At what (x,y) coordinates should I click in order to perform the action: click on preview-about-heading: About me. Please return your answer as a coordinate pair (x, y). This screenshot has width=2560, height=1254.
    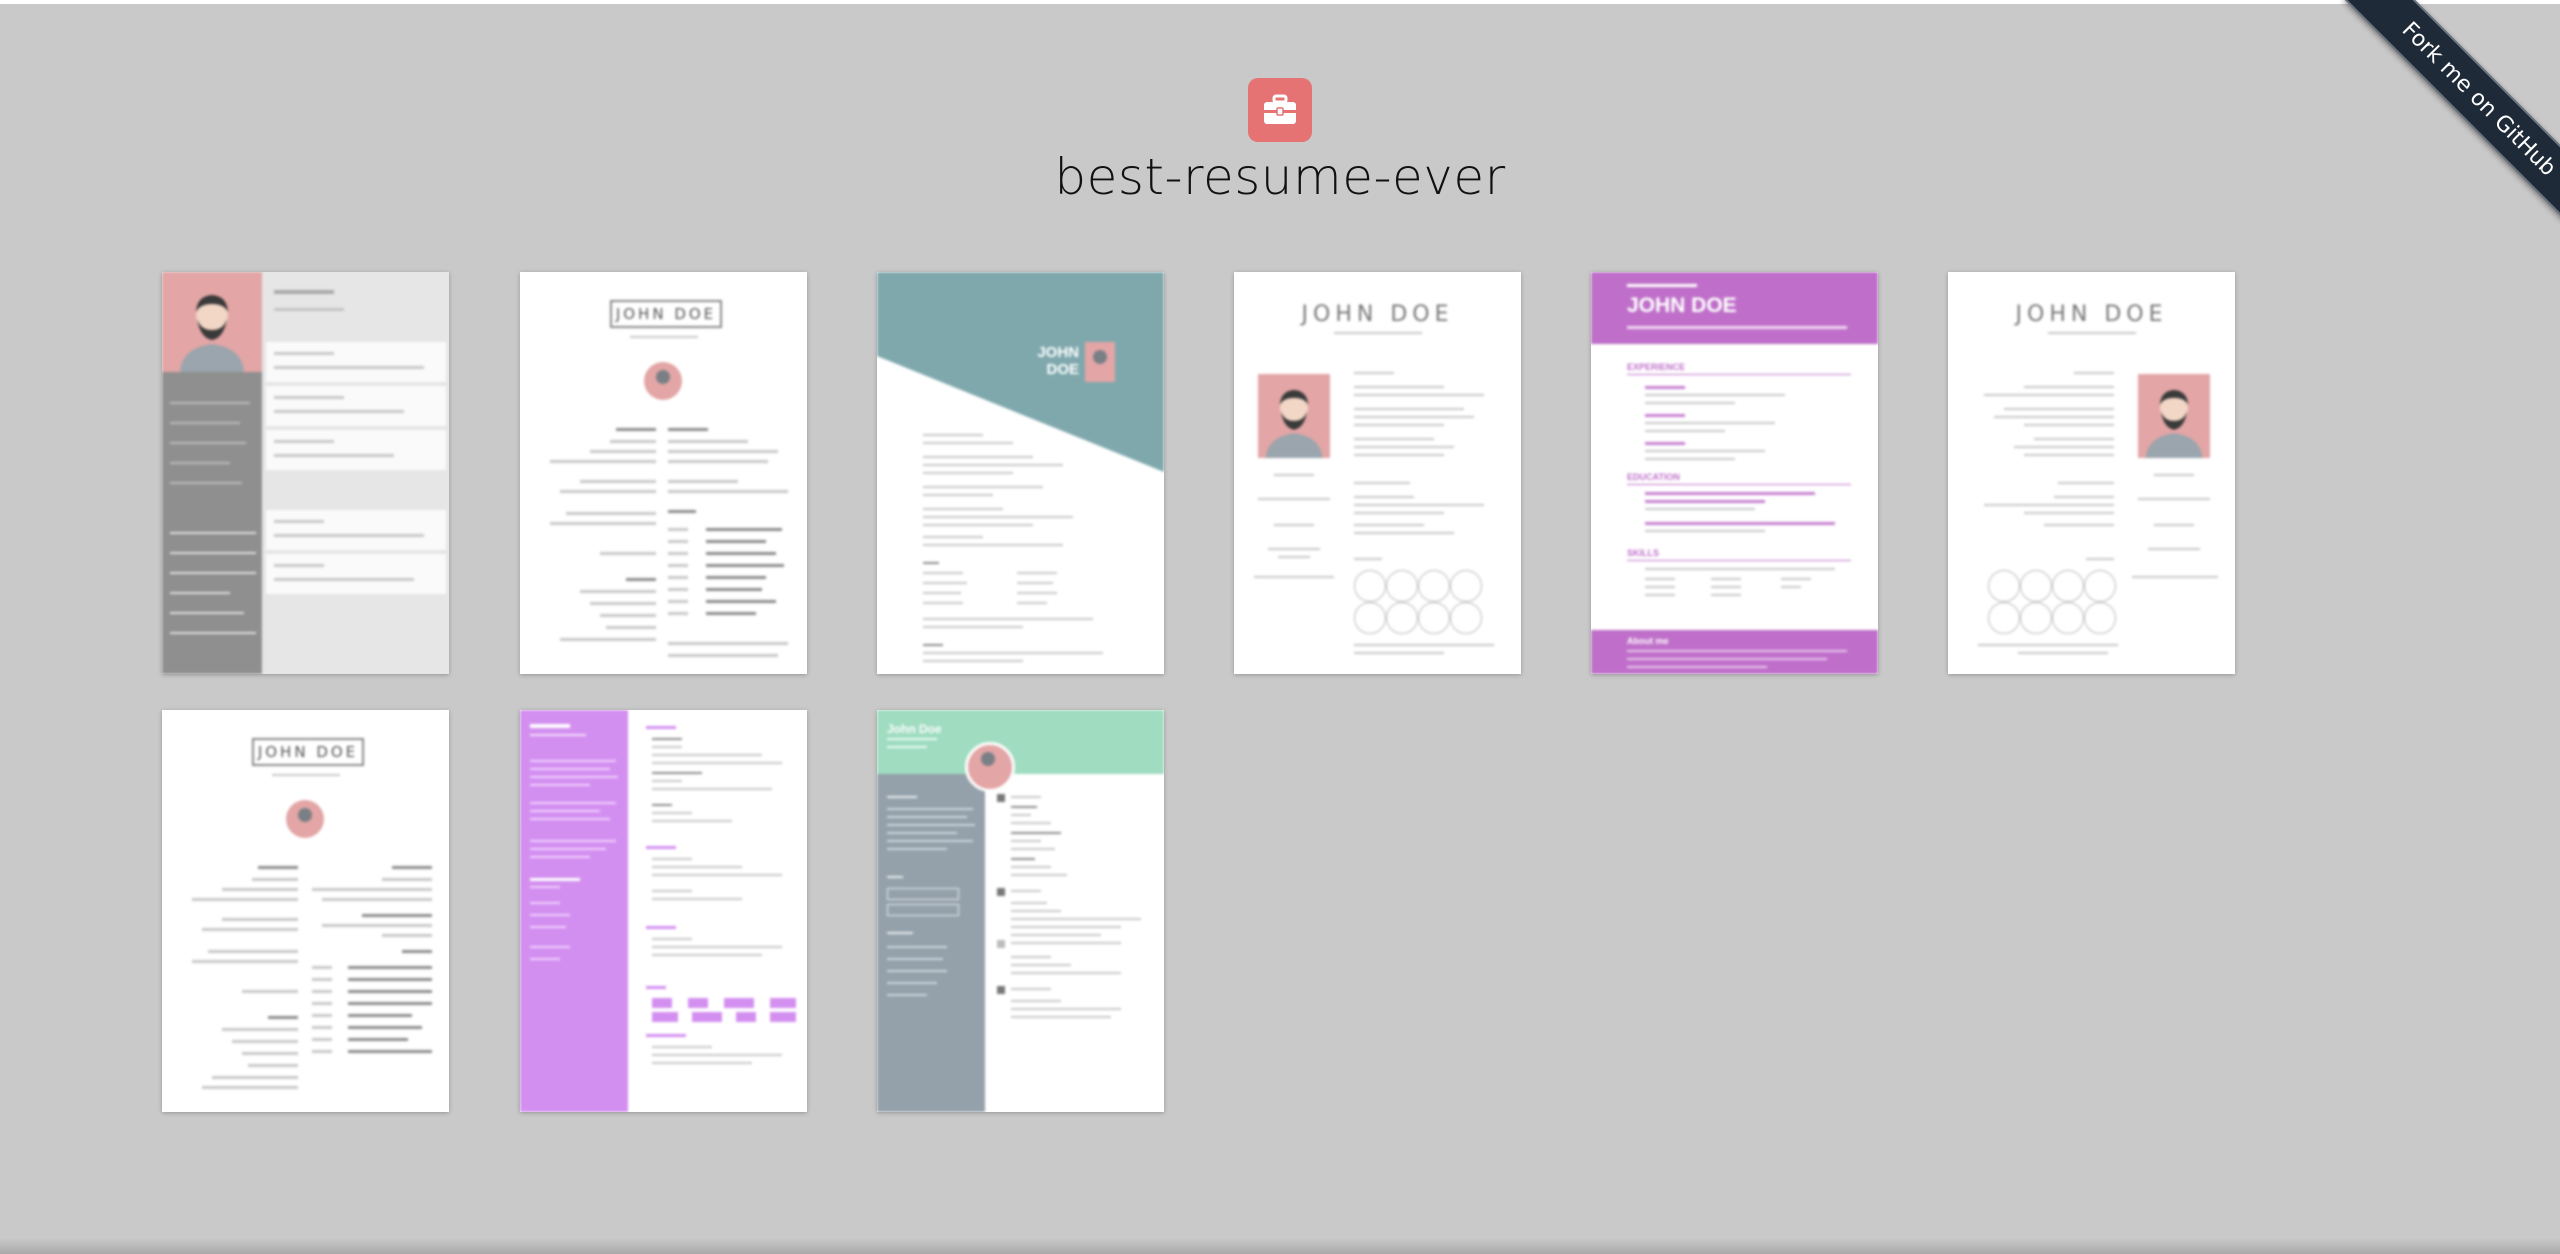
    Looking at the image, I should click on (1648, 641).